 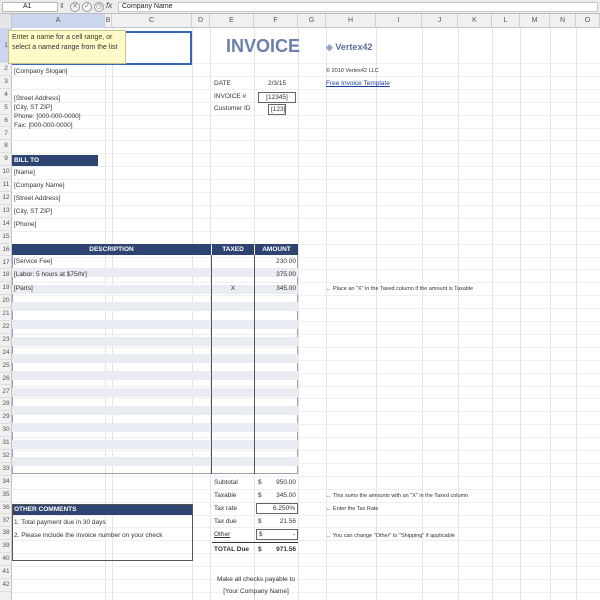 What do you see at coordinates (399, 21) in the screenshot?
I see `column-header-i: I` at bounding box center [399, 21].